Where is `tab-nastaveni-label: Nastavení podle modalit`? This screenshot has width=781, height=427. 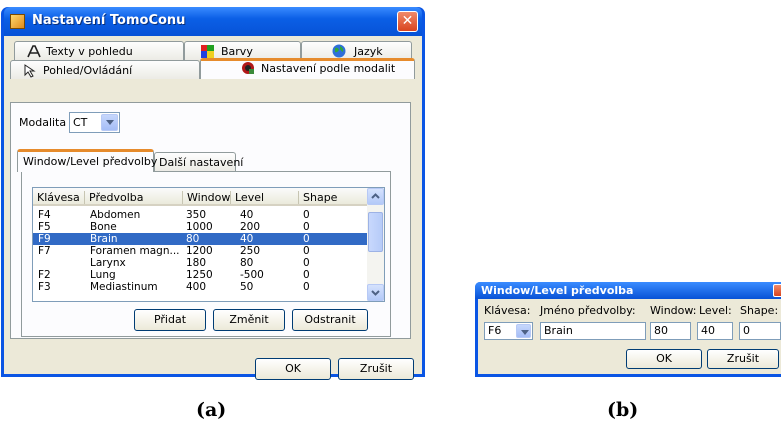
tab-nastaveni-label: Nastavení podle modalit is located at coordinates (328, 68).